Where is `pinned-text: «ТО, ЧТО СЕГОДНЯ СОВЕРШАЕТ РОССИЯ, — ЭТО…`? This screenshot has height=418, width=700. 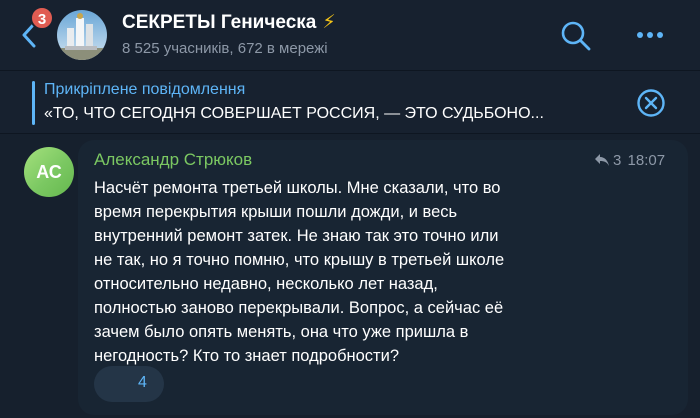
pinned-text: «ТО, ЧТО СЕГОДНЯ СОВЕРШАЕТ РОССИЯ, — ЭТО… is located at coordinates (294, 113).